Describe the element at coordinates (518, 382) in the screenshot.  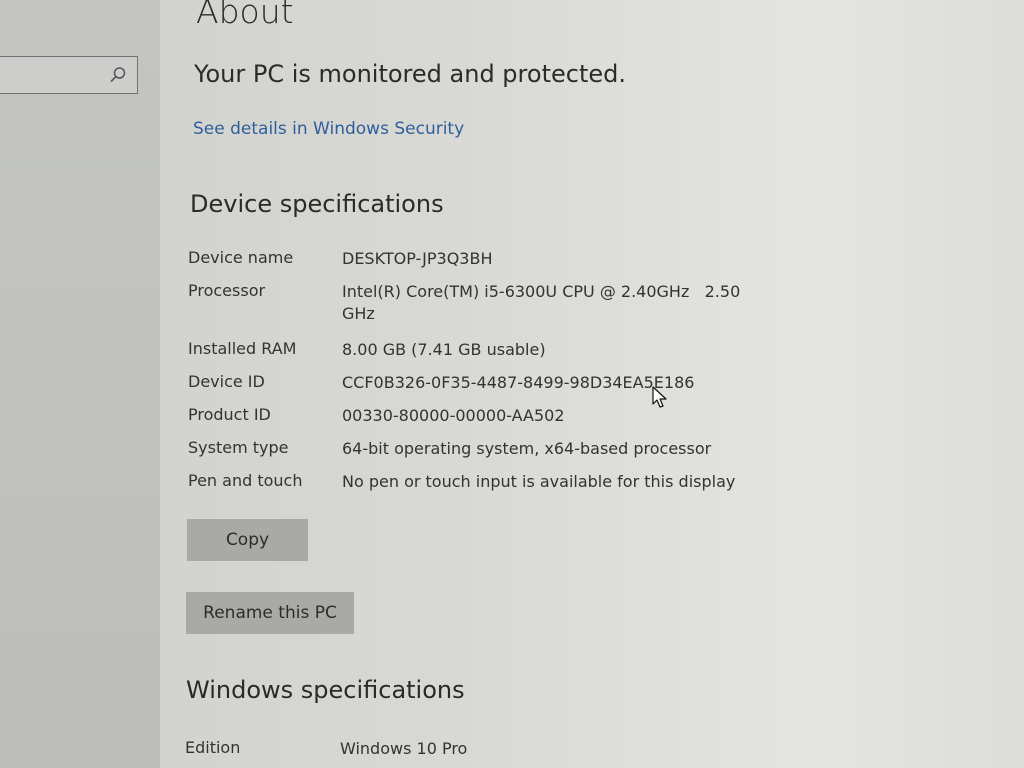
I see `spec-value: CCF0B326-0F35-4487-8499-98D34EA5E186` at that location.